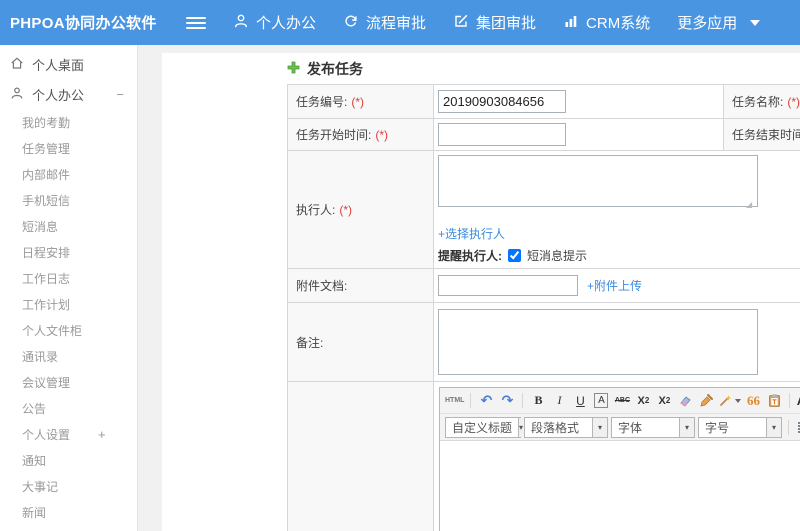 This screenshot has height=531, width=800. What do you see at coordinates (335, 68) in the screenshot?
I see `page-title-text: 发布任务` at bounding box center [335, 68].